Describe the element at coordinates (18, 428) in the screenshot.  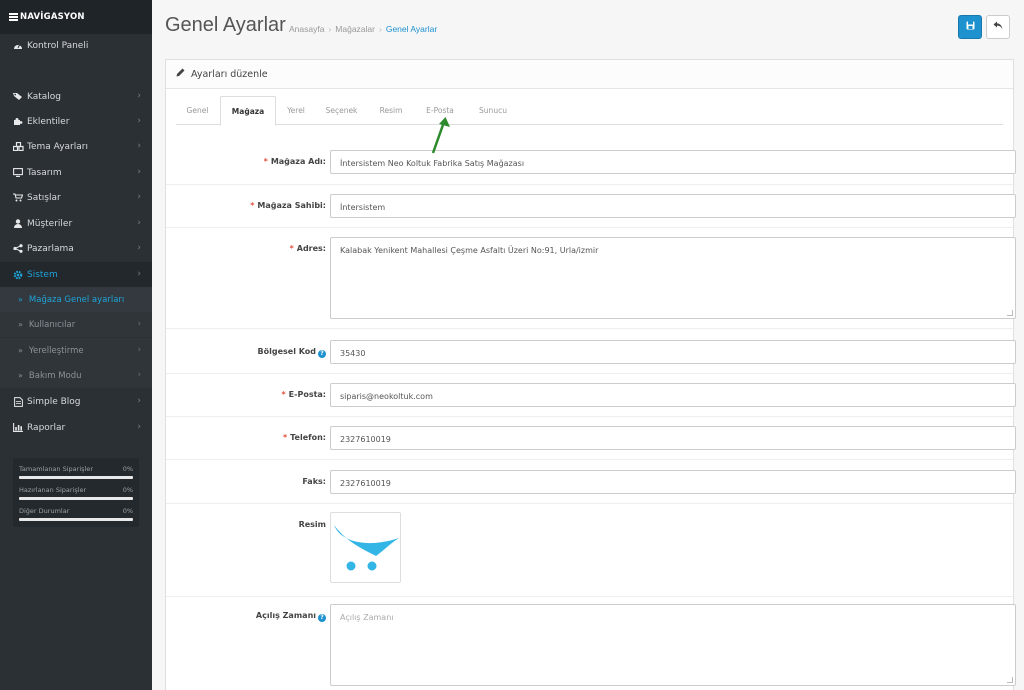
I see `bar-chart-icon` at that location.